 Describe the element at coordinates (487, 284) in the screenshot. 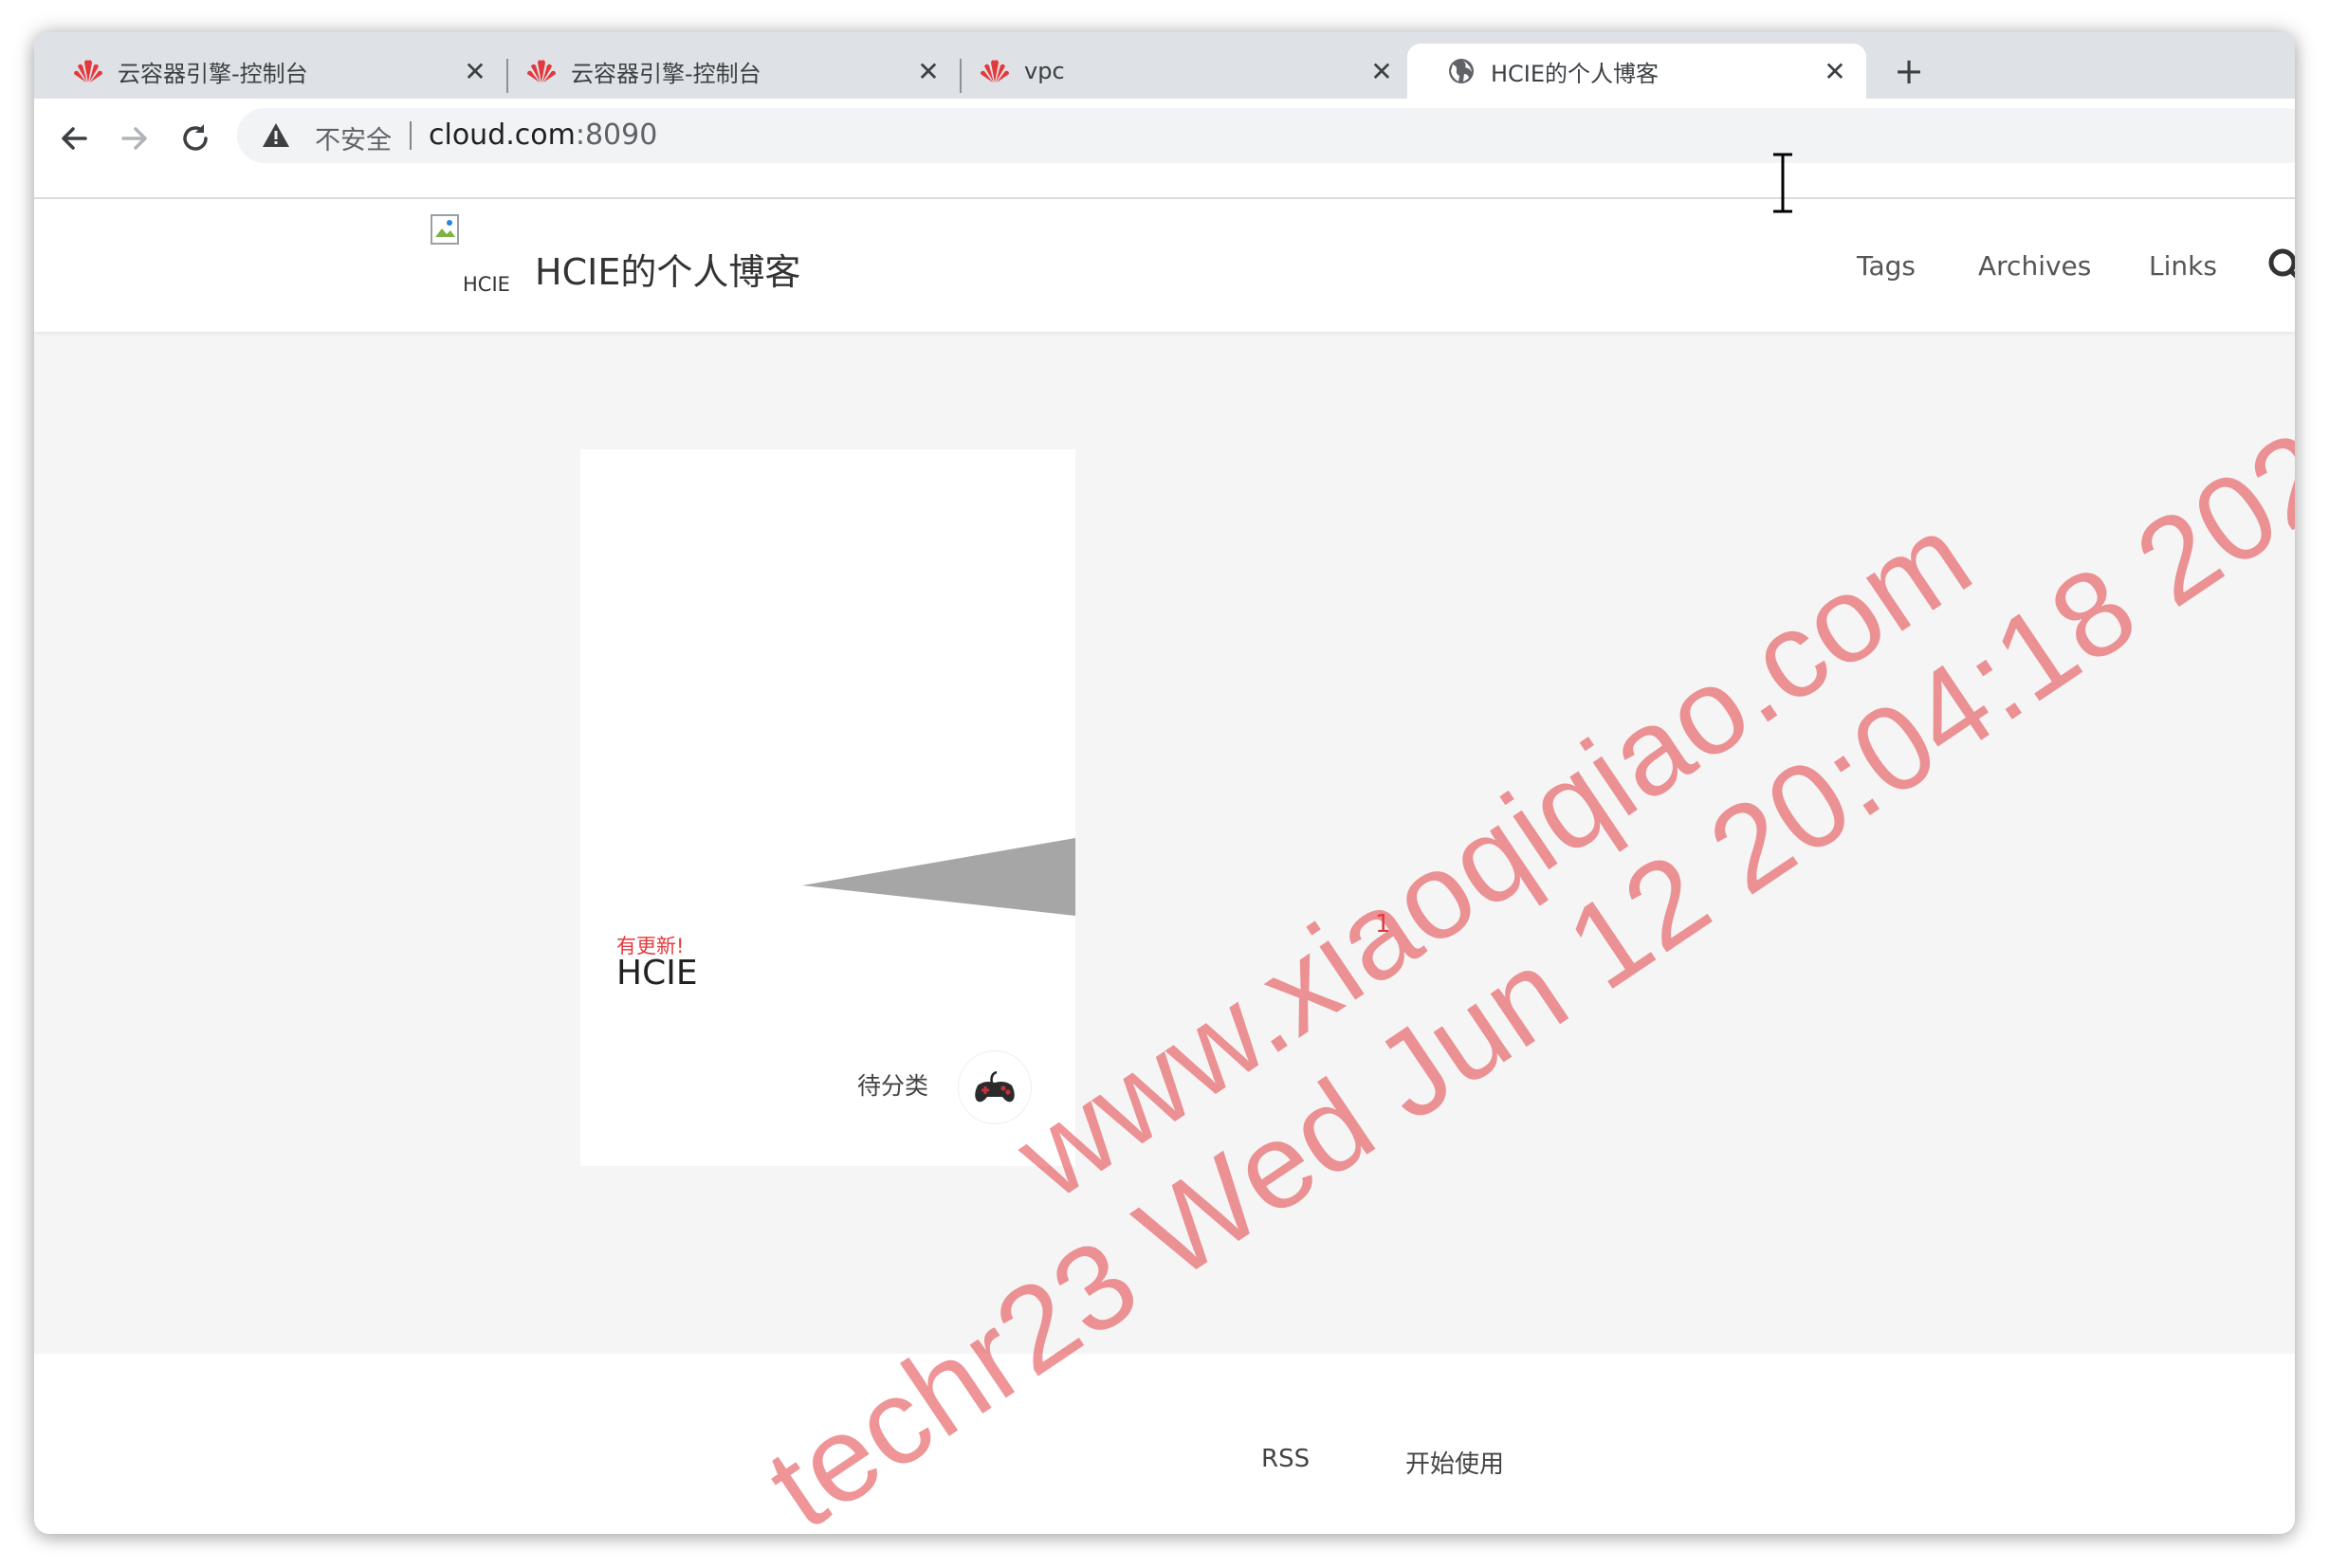

I see `logo-alt-text: HCIE` at that location.